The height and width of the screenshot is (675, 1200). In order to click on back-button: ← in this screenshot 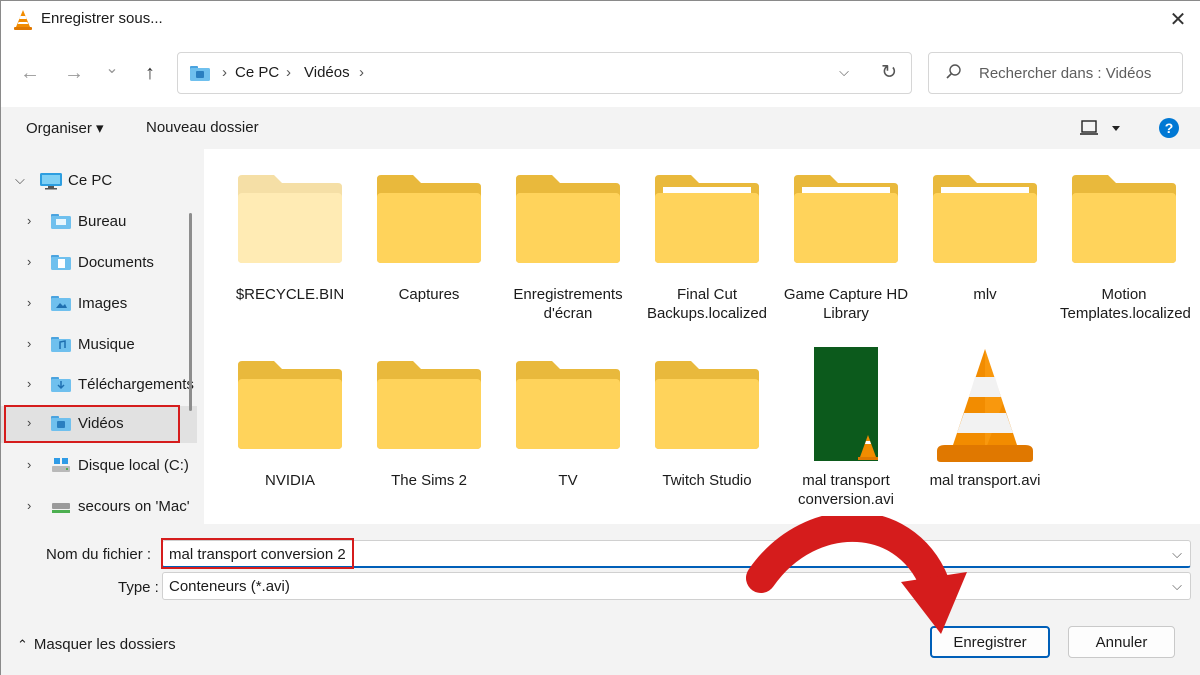, I will do `click(30, 73)`.